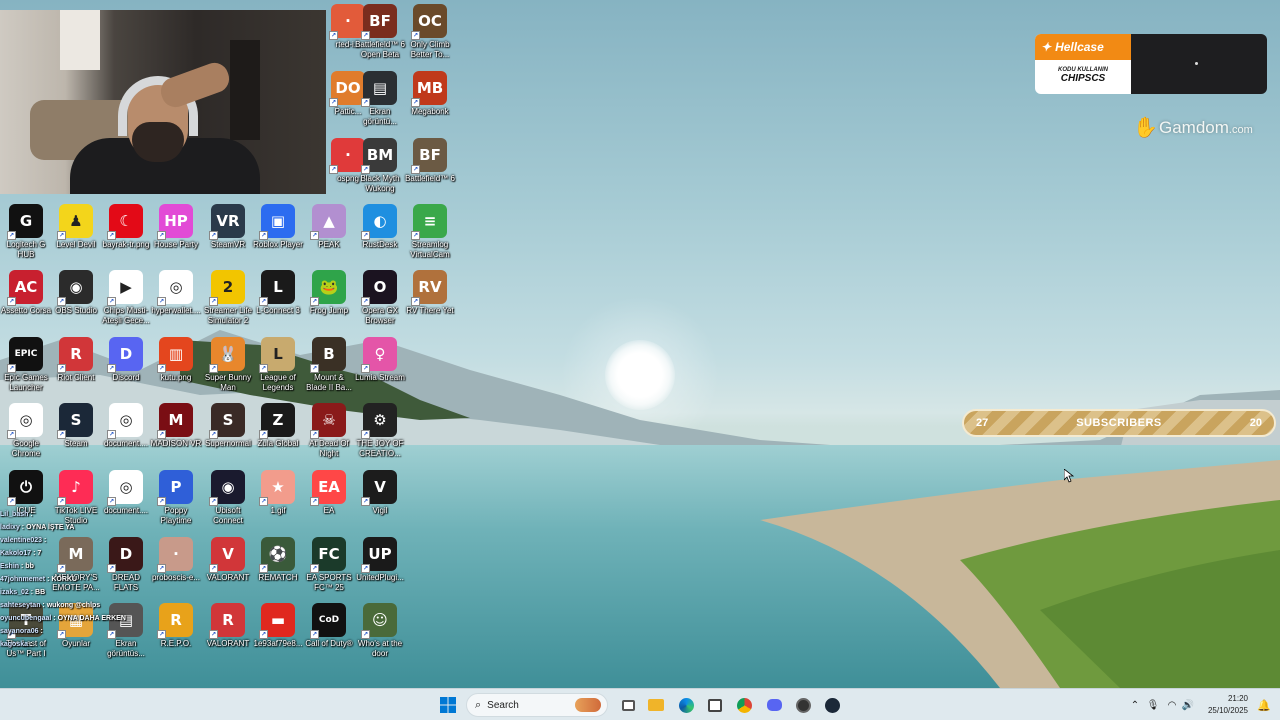  What do you see at coordinates (1264, 705) in the screenshot?
I see `notifications-icon: 🔔` at bounding box center [1264, 705].